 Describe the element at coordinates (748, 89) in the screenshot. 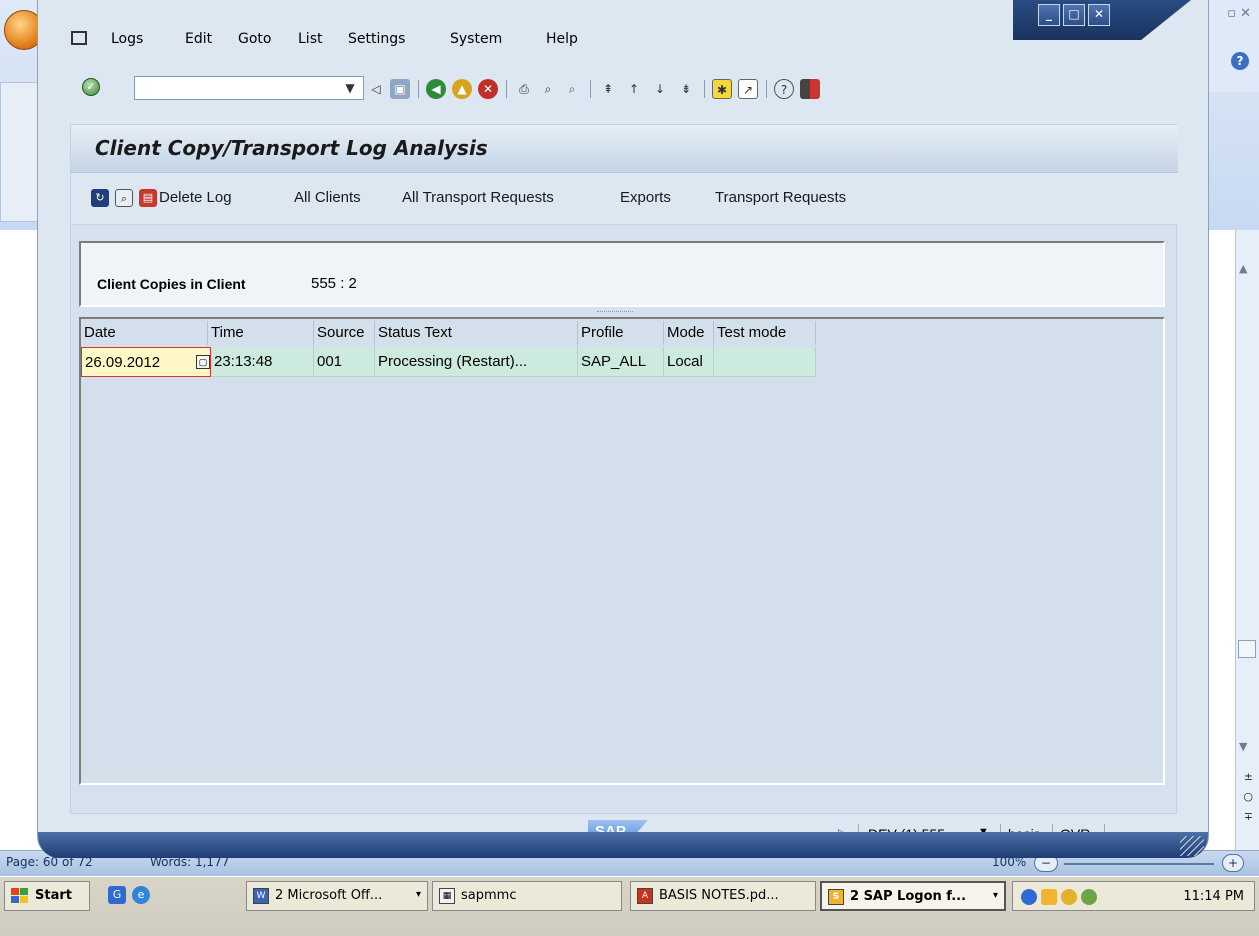

I see `shortcut-icon: ↗` at that location.